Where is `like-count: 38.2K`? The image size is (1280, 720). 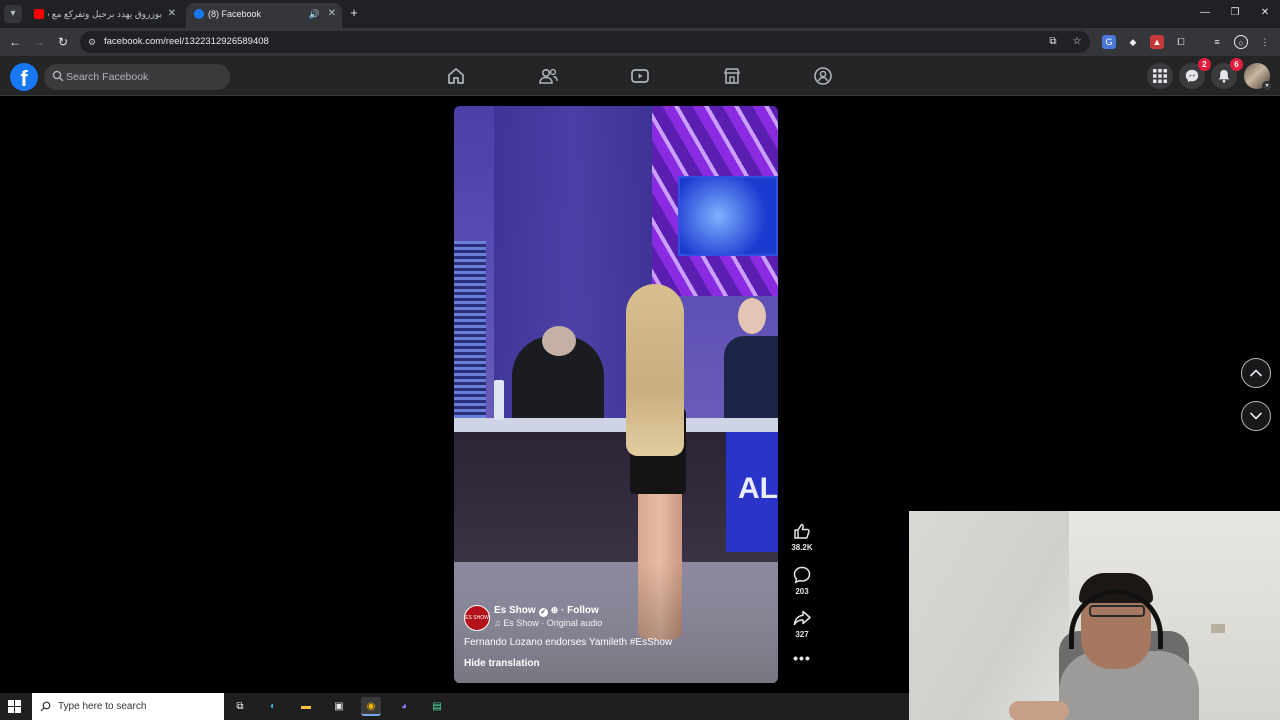
like-count: 38.2K is located at coordinates (802, 547).